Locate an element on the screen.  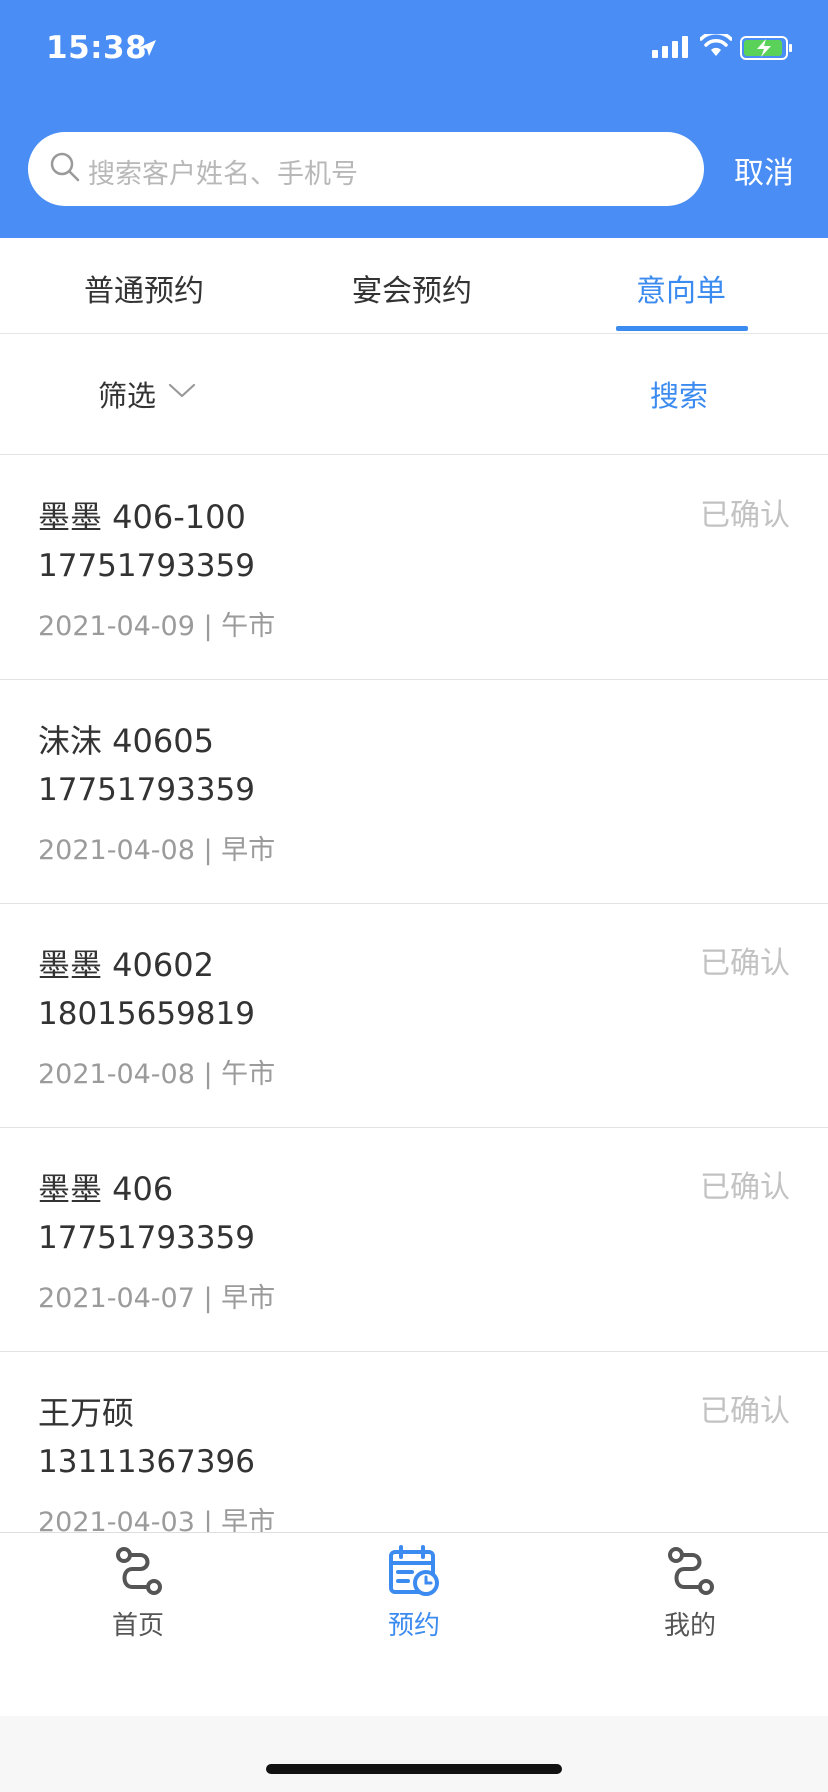
chevron-down-icon is located at coordinates (182, 391).